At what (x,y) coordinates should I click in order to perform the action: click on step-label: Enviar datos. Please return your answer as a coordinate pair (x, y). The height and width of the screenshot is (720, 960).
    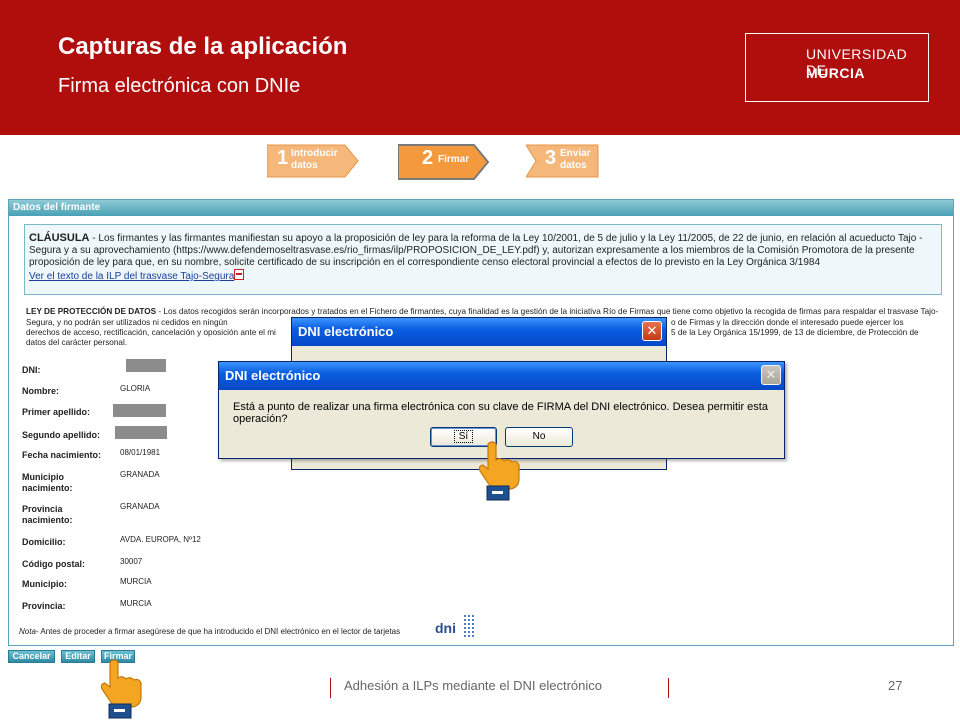
    Looking at the image, I should click on (575, 159).